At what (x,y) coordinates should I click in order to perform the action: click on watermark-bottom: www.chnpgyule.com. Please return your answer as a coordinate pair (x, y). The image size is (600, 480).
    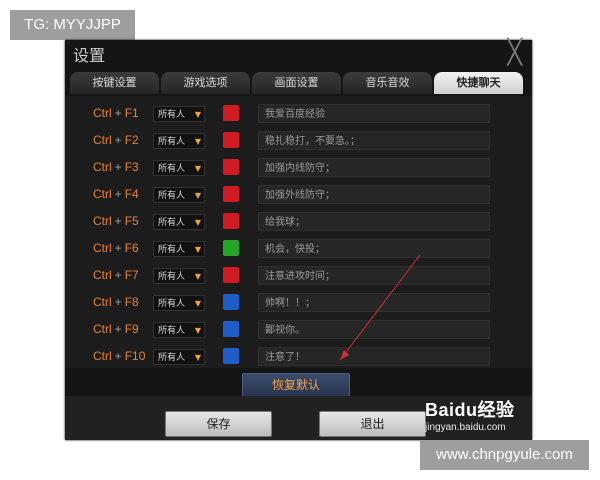
    Looking at the image, I should click on (504, 455).